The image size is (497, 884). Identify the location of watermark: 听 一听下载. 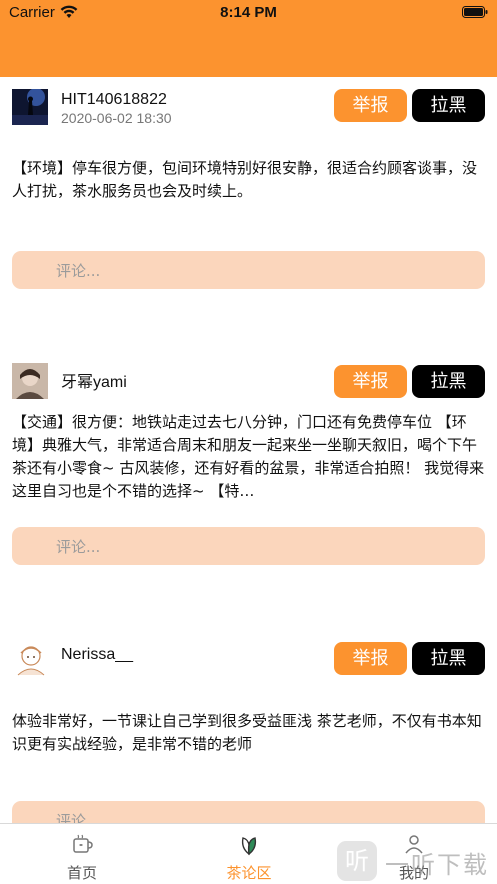
(414, 861).